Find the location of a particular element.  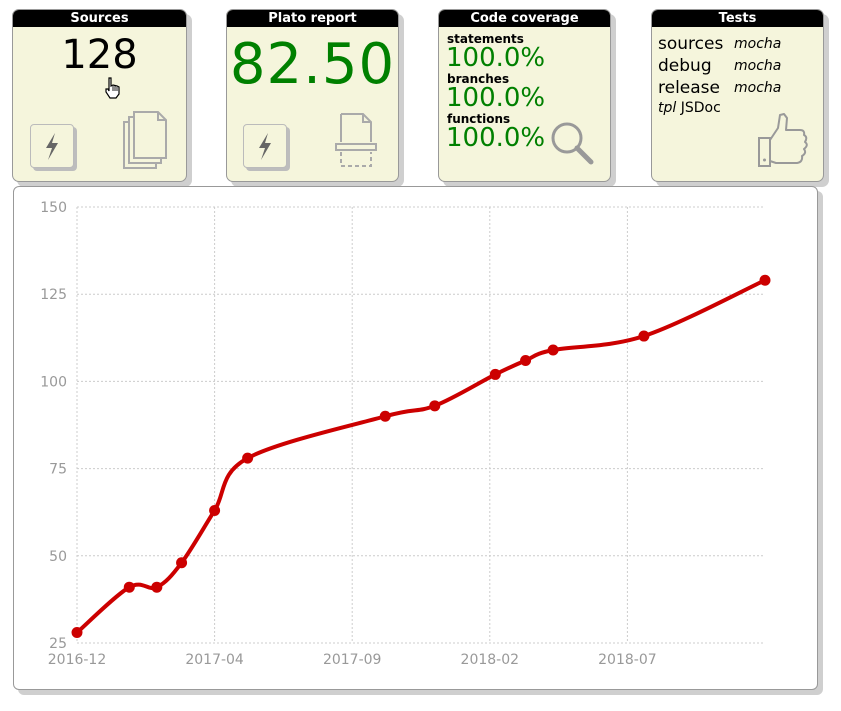

sources-lightning-button is located at coordinates (52, 146).